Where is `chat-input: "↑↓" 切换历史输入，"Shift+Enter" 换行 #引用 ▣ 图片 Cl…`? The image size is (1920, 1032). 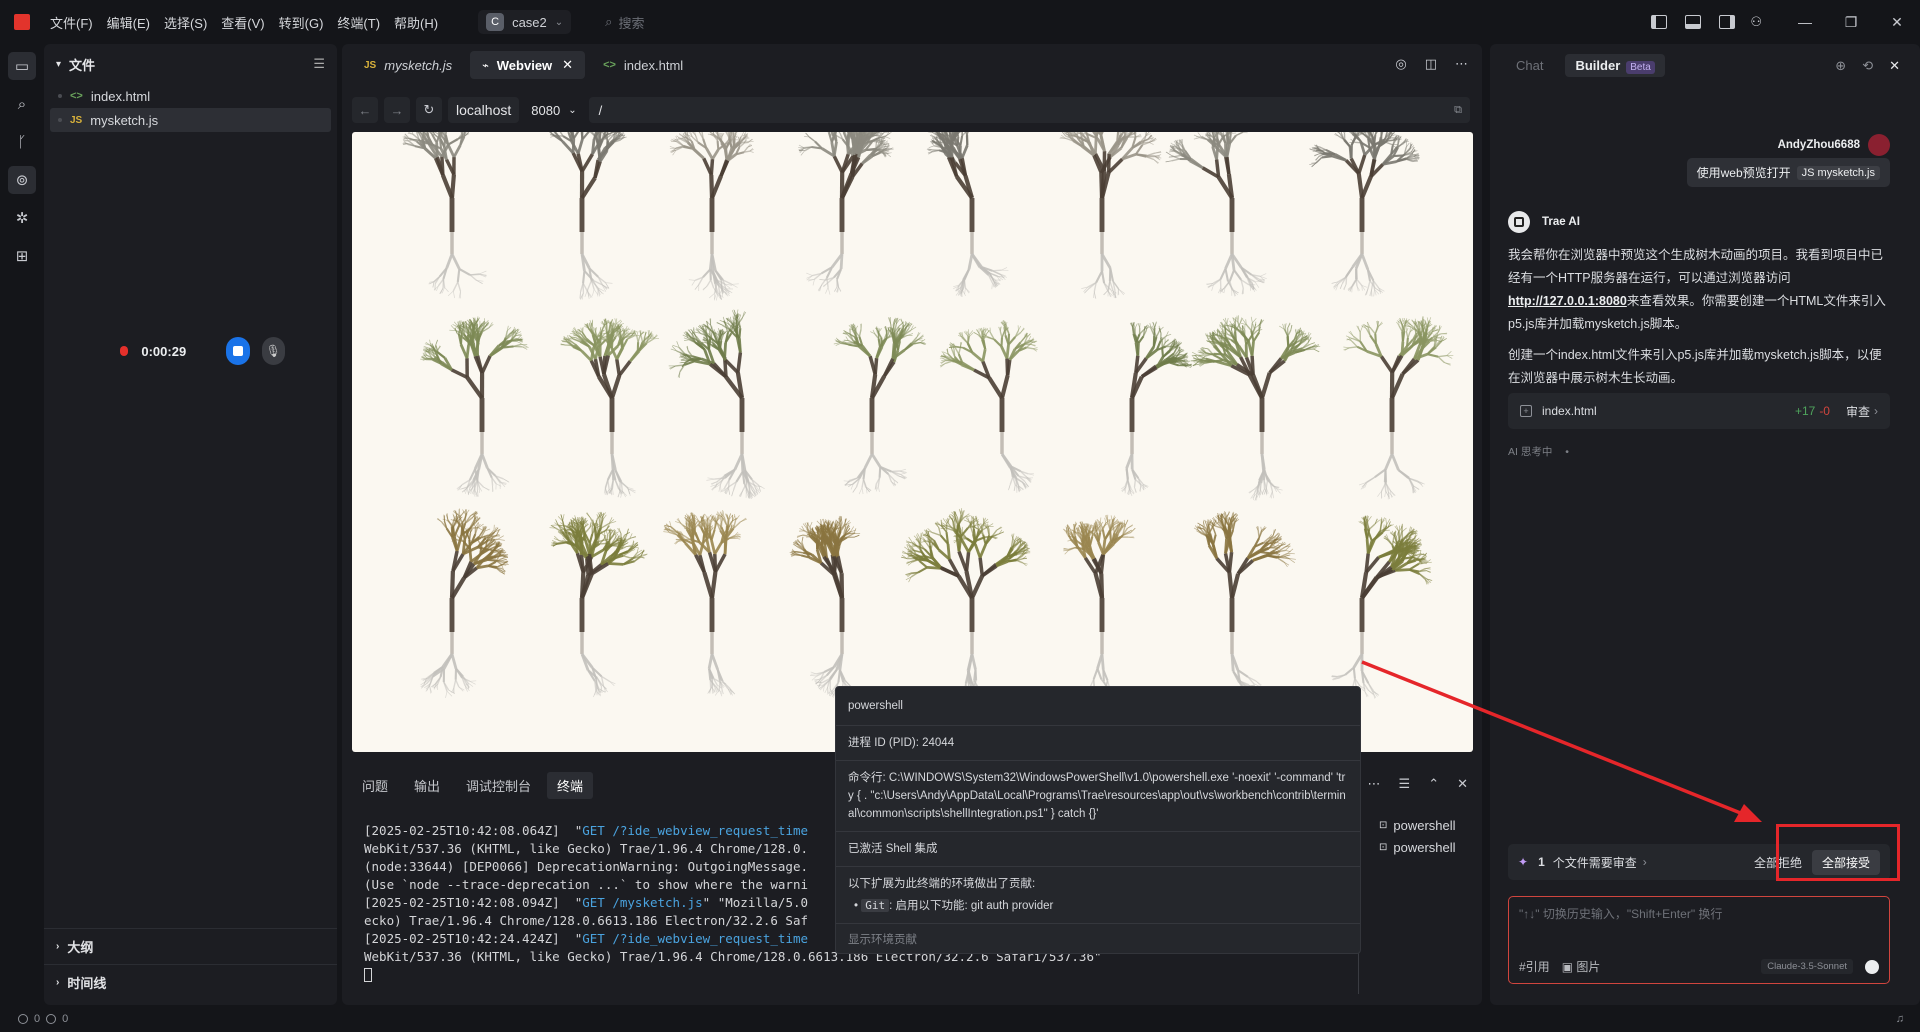
chat-input: "↑↓" 切换历史输入，"Shift+Enter" 换行 #引用 ▣ 图片 Cl… is located at coordinates (1699, 940).